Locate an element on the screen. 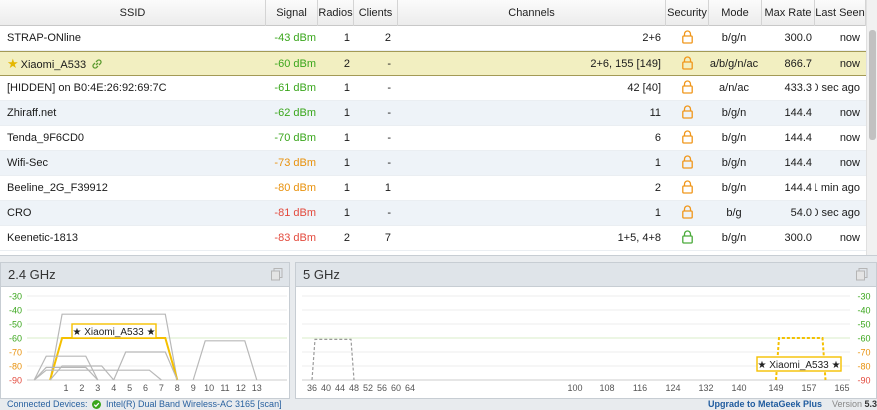  x-tick-label: 11 is located at coordinates (224, 388).